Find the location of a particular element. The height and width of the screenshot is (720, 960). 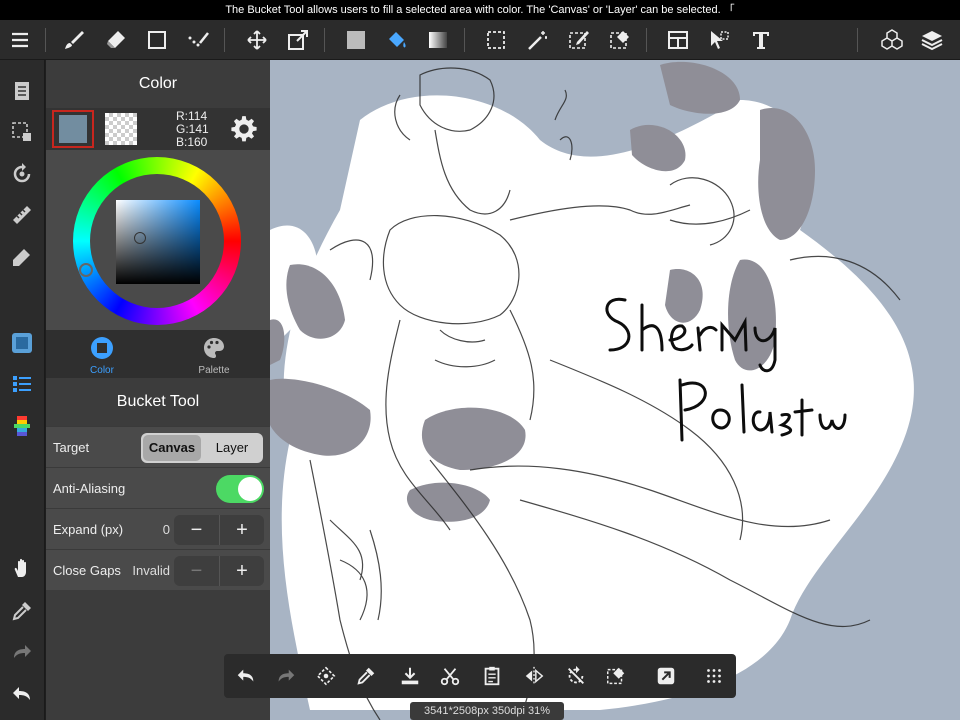

pen-settings-icon is located at coordinates (22, 257).